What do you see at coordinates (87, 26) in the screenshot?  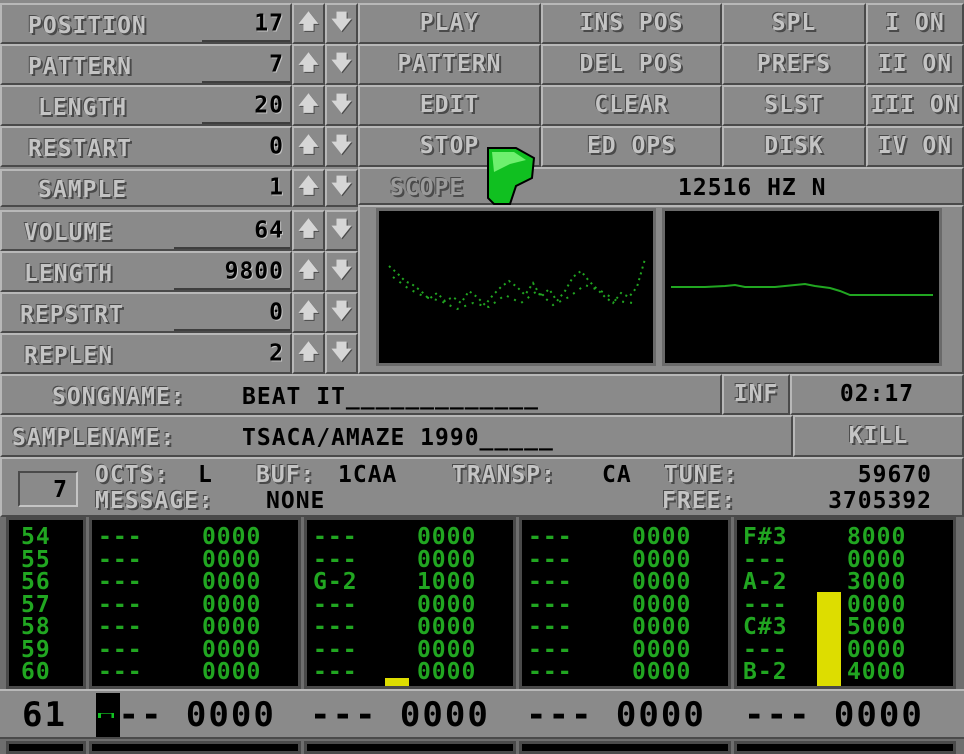 I see `position-label: POSITION` at bounding box center [87, 26].